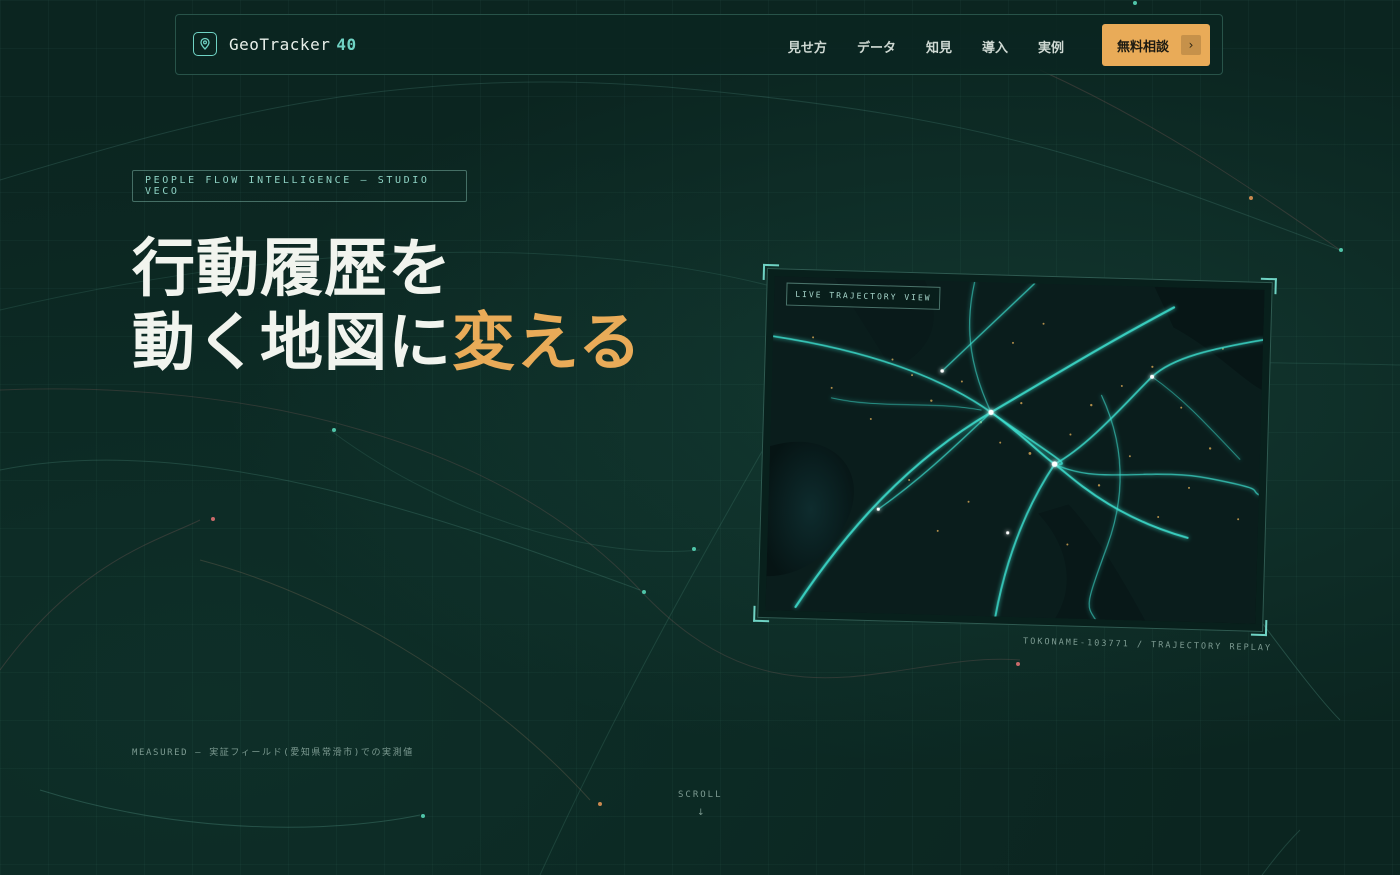  I want to click on nav-menu: 見せ方 データ 知見 導入 実例, so click(911, 46).